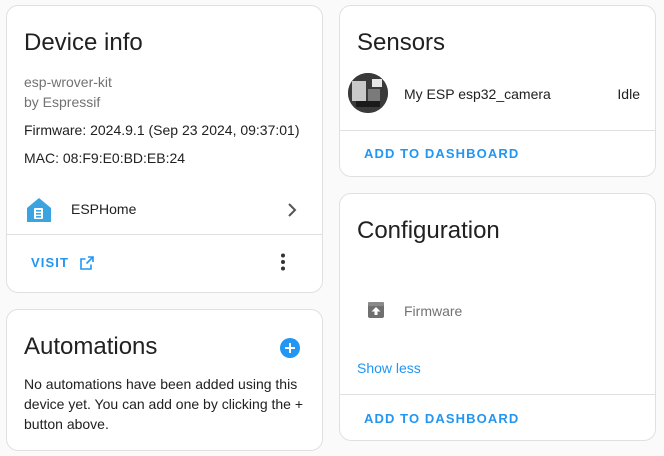  I want to click on sensor-row: My ESP esp32_camera Idle, so click(497, 94).